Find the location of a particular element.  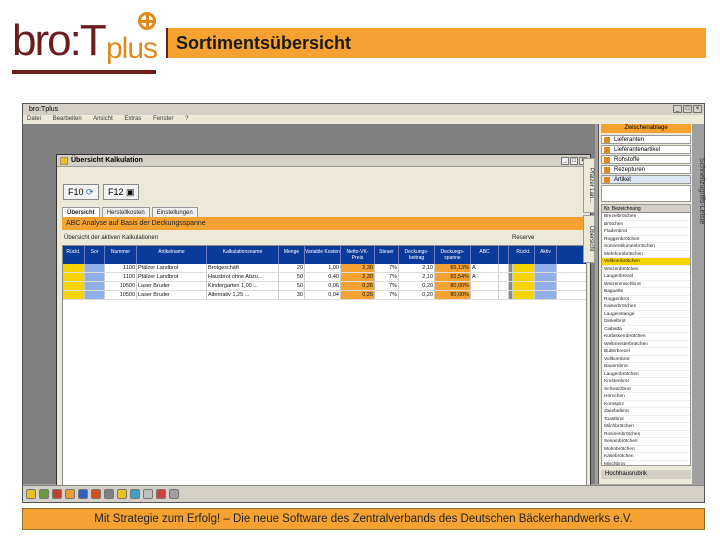

table-cell: 0,06 is located at coordinates (323, 286).